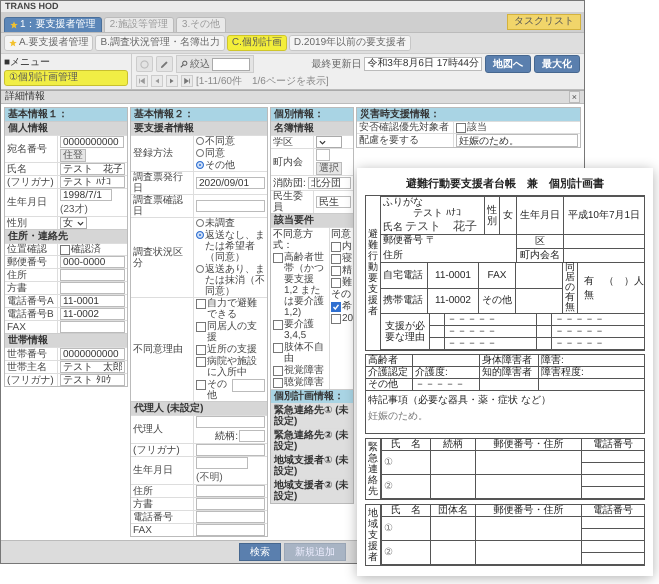 The height and width of the screenshot is (584, 659). I want to click on table-cell: 女, so click(508, 215).